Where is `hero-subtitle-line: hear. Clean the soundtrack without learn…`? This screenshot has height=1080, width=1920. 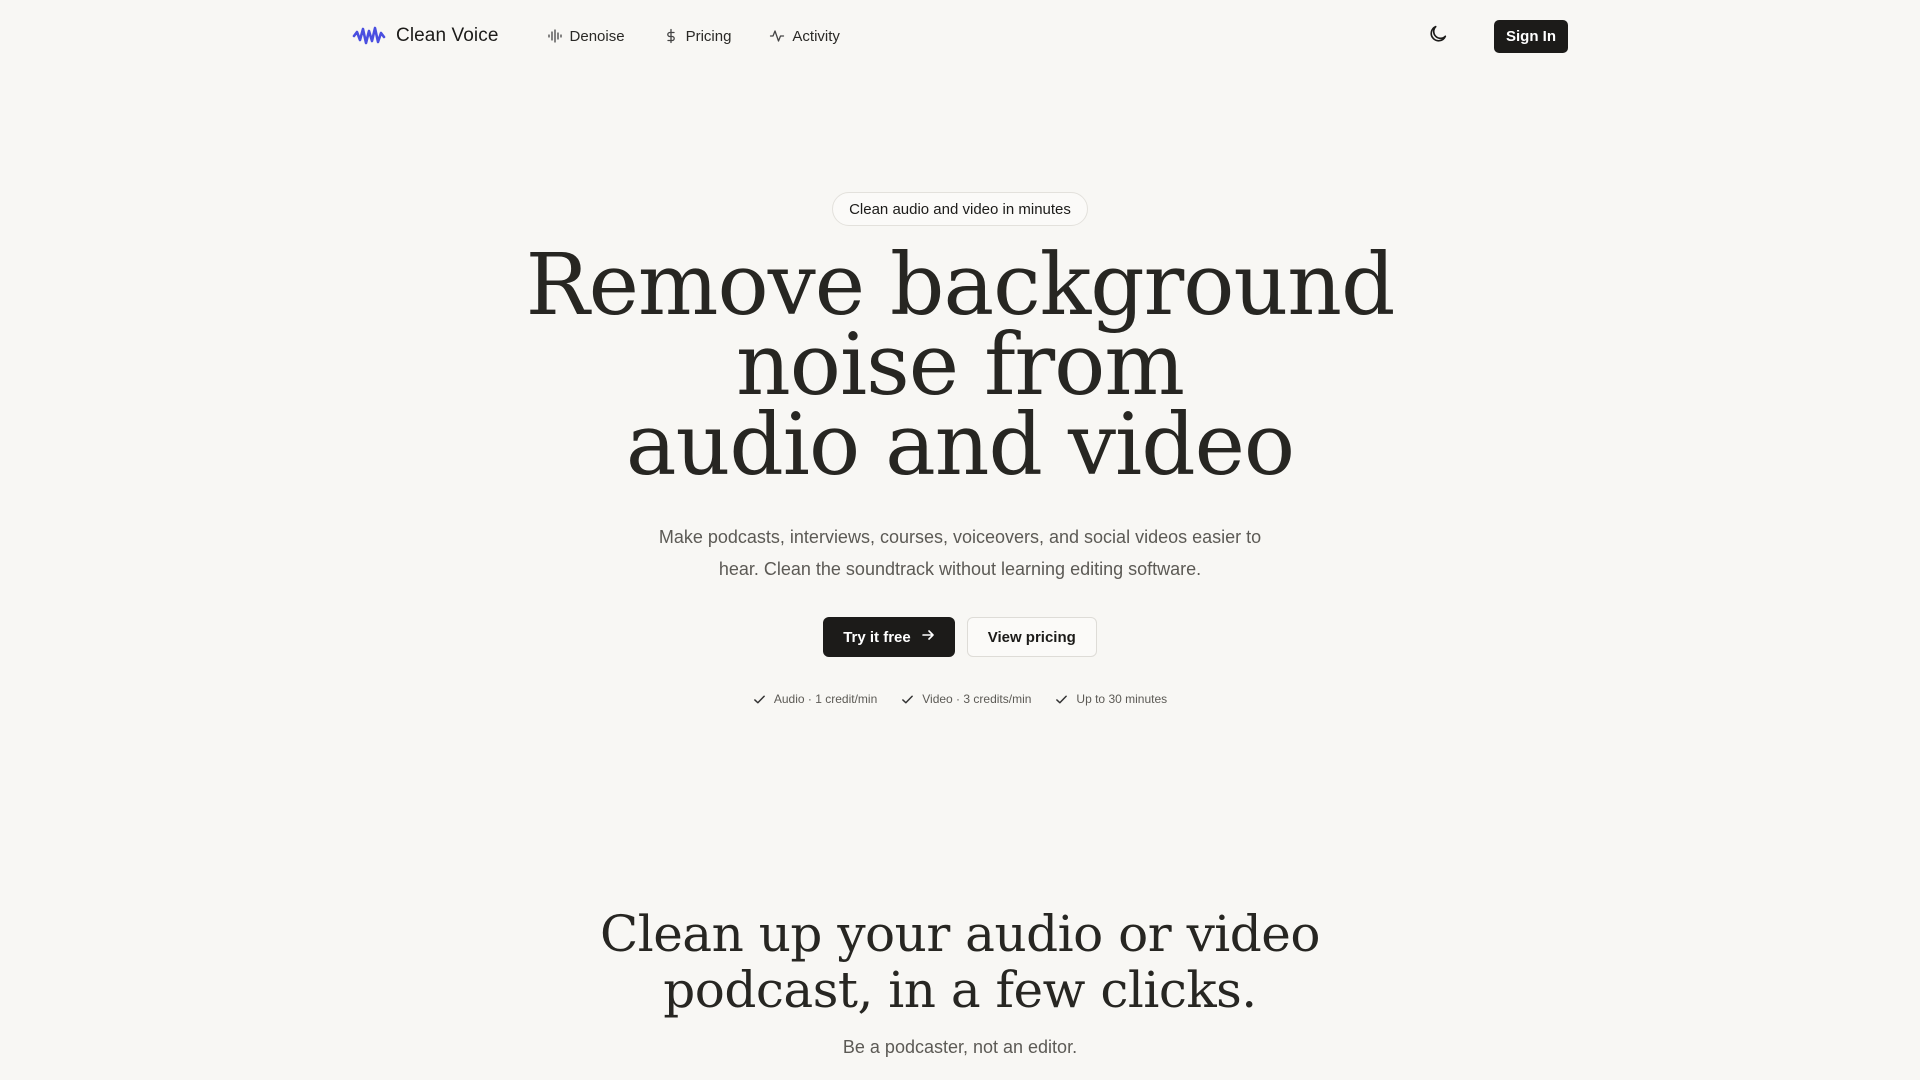
hero-subtitle-line: hear. Clean the soundtrack without learn… is located at coordinates (960, 569).